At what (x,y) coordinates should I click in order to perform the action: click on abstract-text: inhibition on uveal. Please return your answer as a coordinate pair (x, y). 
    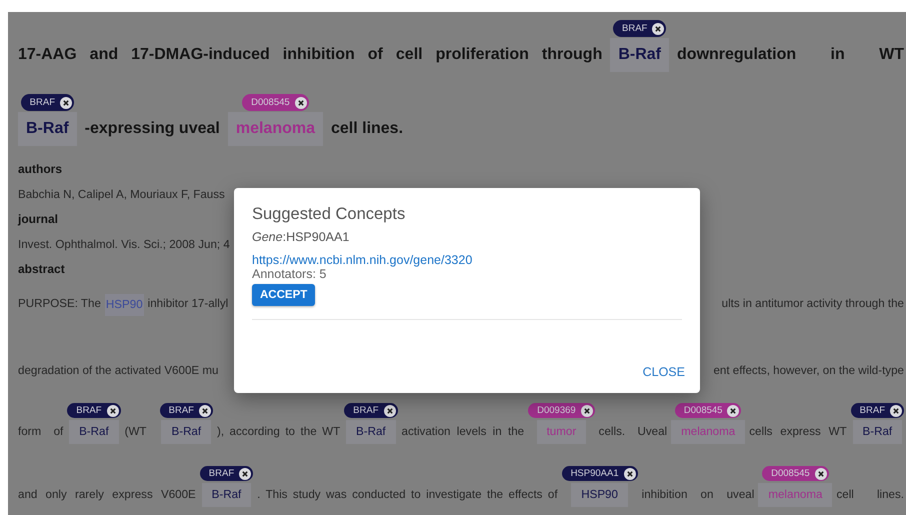
    Looking at the image, I should click on (698, 495).